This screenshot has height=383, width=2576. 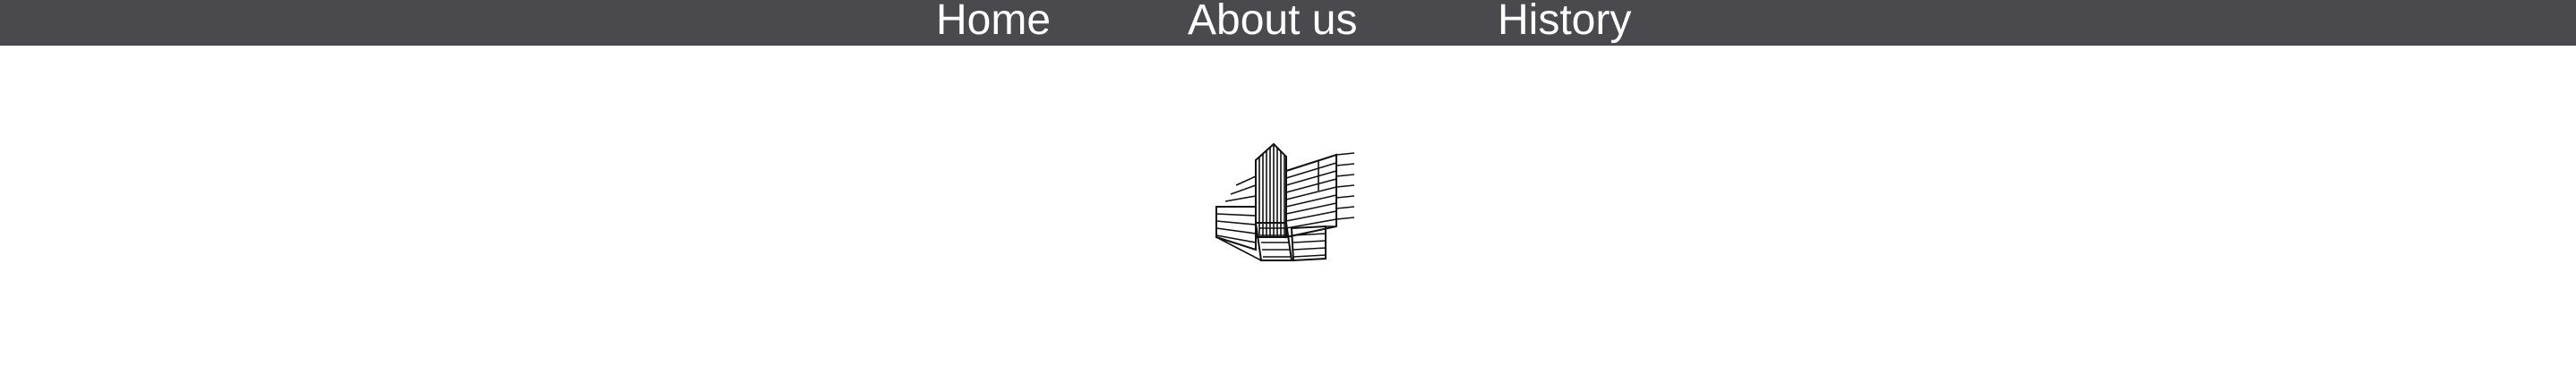 I want to click on building-logo-icon, so click(x=1285, y=201).